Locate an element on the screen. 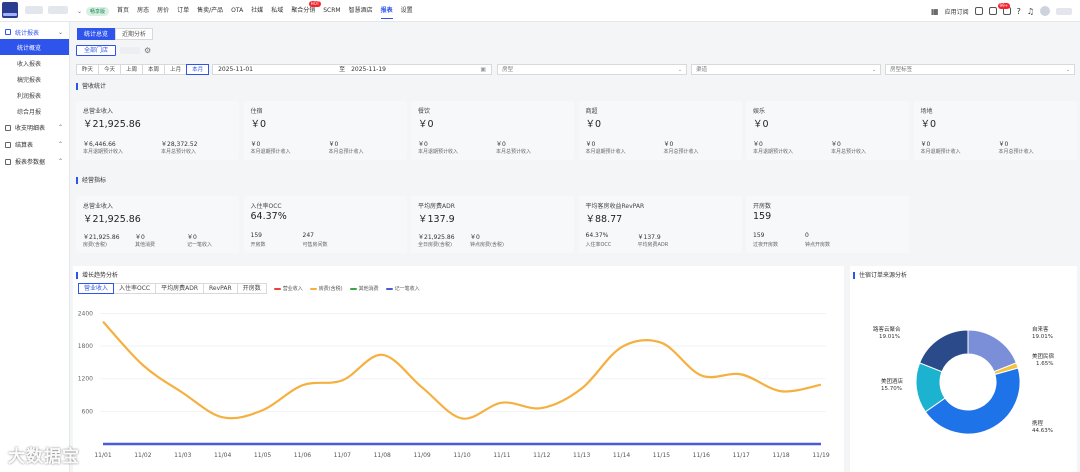  calendar-icon is located at coordinates (992, 11).